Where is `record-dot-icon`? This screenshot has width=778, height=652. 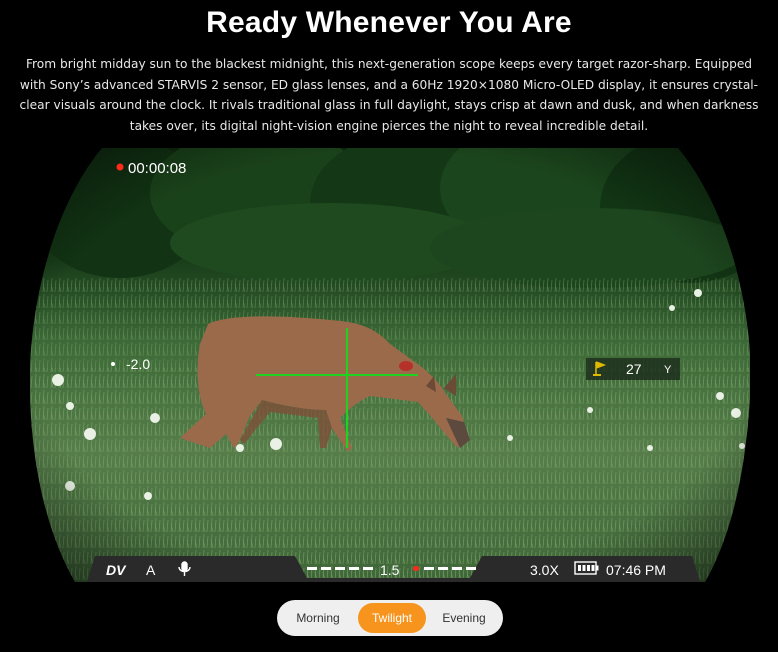
record-dot-icon is located at coordinates (120, 167).